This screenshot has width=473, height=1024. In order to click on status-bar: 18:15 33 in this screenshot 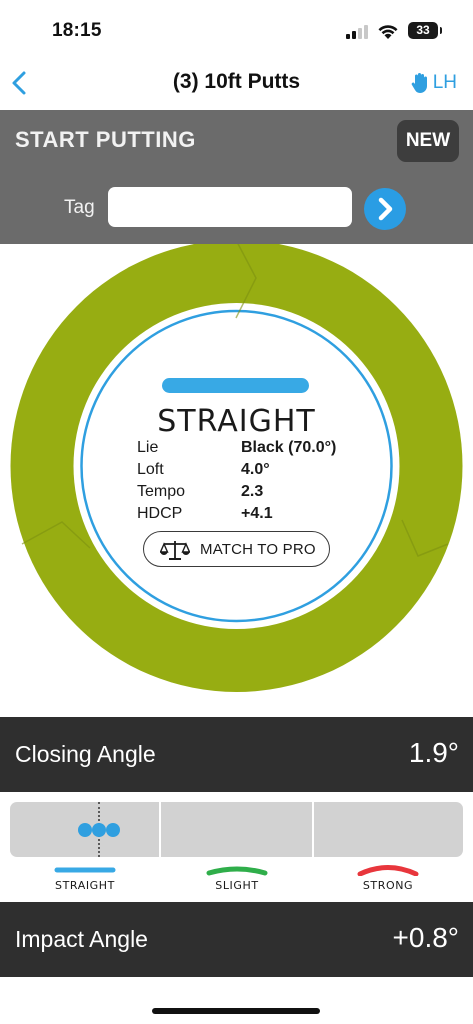, I will do `click(236, 29)`.